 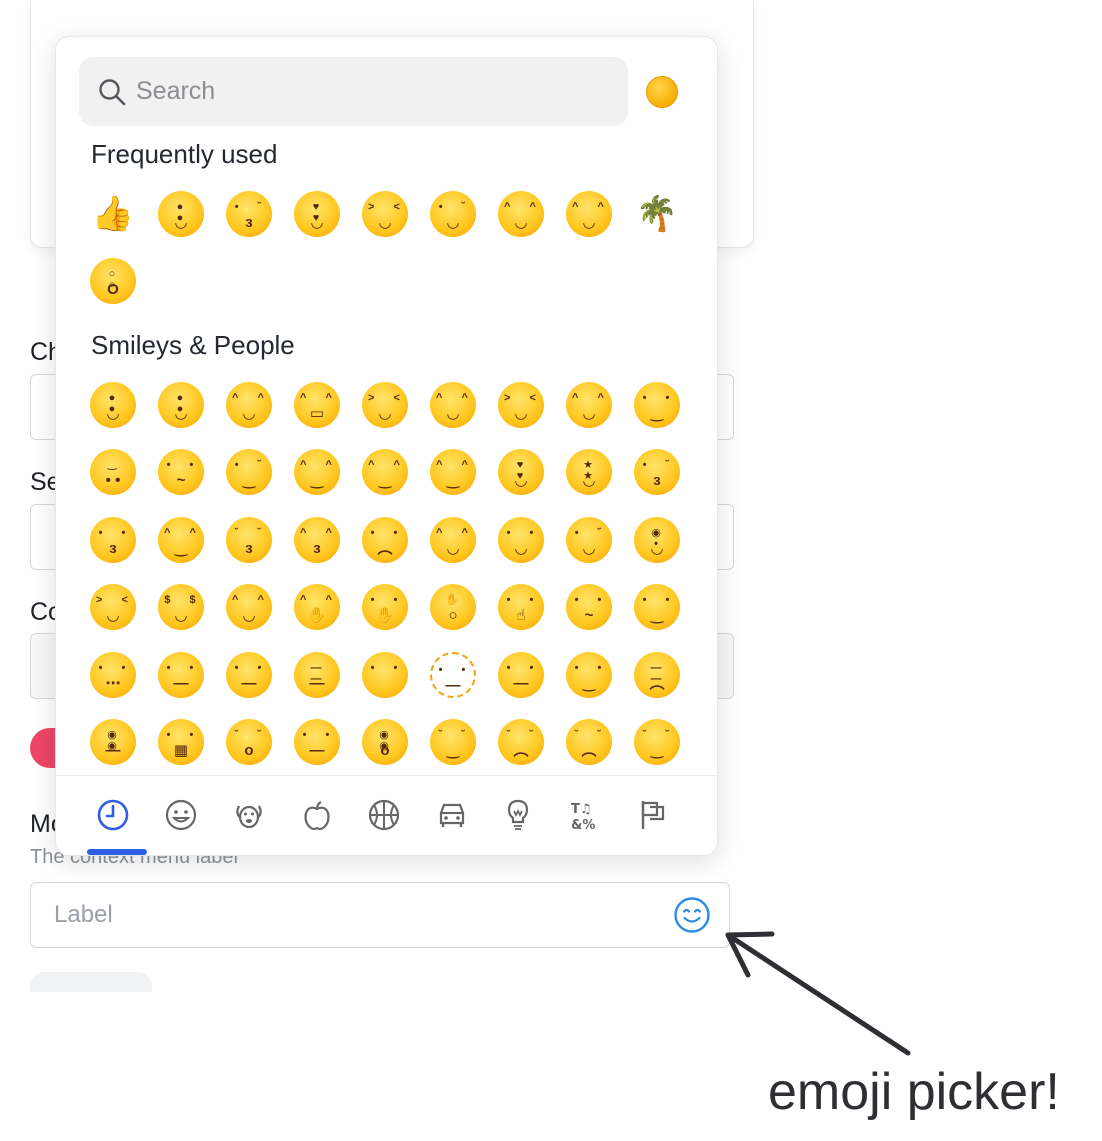 What do you see at coordinates (385, 608) in the screenshot?
I see `emoji-open-eyes-hand-over-mouth: • • ✋` at bounding box center [385, 608].